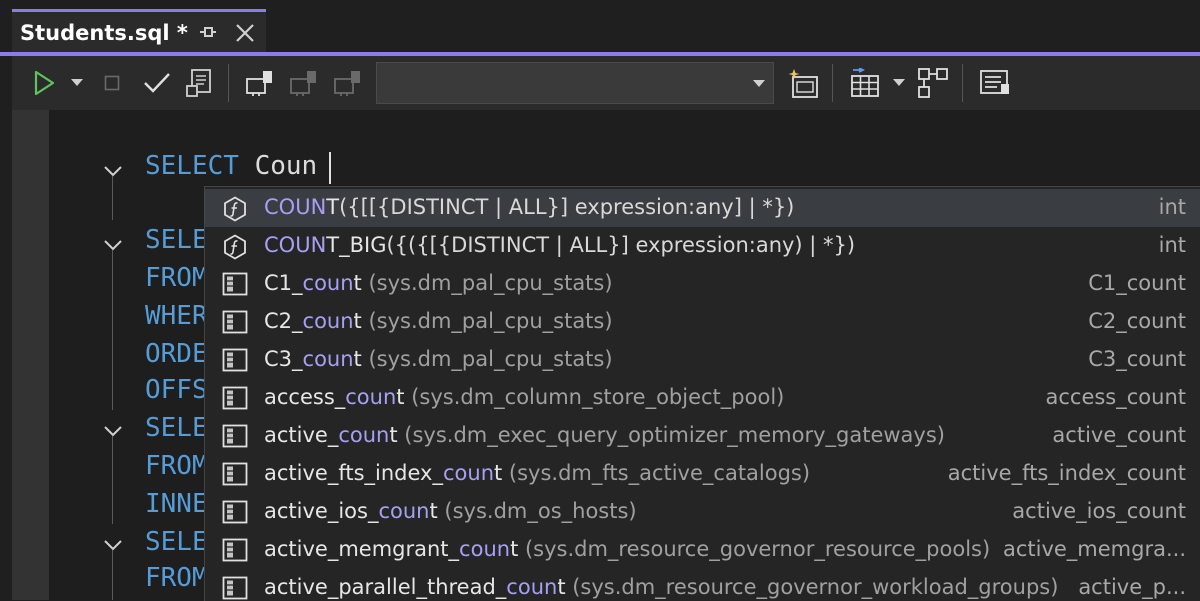 The image size is (1200, 601). Describe the element at coordinates (702, 322) in the screenshot. I see `completion-item: C2_count (sys.dm_pal_cpu_stats) C2_count` at that location.